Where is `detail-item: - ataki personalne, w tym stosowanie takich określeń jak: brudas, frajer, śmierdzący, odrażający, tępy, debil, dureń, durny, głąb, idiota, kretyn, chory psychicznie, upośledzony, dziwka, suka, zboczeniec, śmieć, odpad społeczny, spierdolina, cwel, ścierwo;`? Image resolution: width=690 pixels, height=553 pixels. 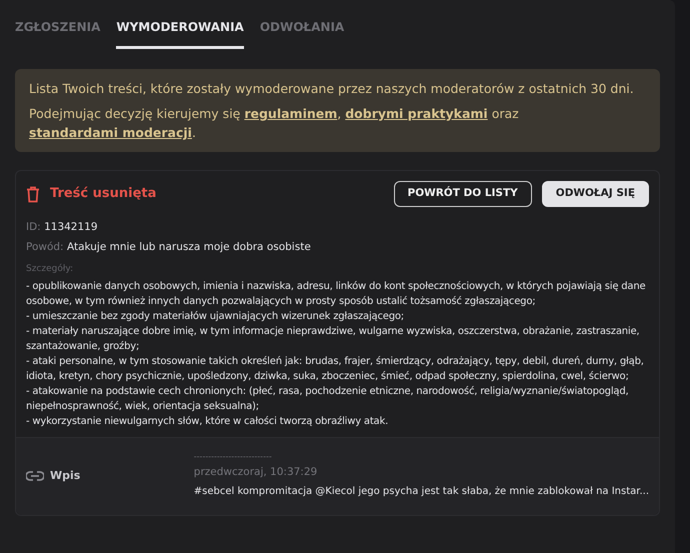 detail-item: - ataki personalne, w tym stosowanie takich określeń jak: brudas, frajer, śmierdzący, odrażający, tępy, debil, dureń, durny, głąb, idiota, kretyn, chory psychicznie, upośledzony, dziwka, suka, zboczeniec, śmieć, odpad społeczny, spierdolina, cwel, ścierwo; is located at coordinates (335, 369).